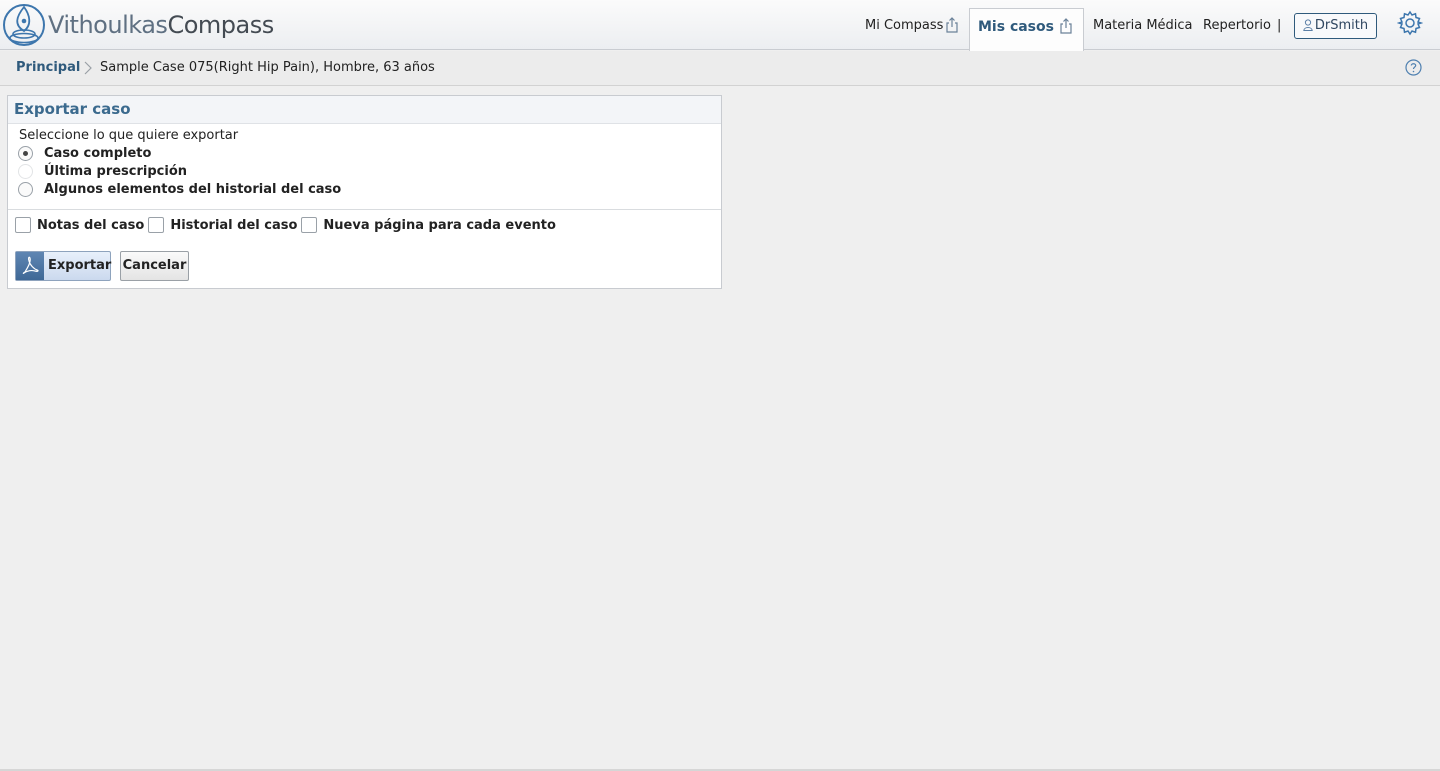 The width and height of the screenshot is (1440, 771). I want to click on nav-mi-compass: Mi Compass, so click(904, 25).